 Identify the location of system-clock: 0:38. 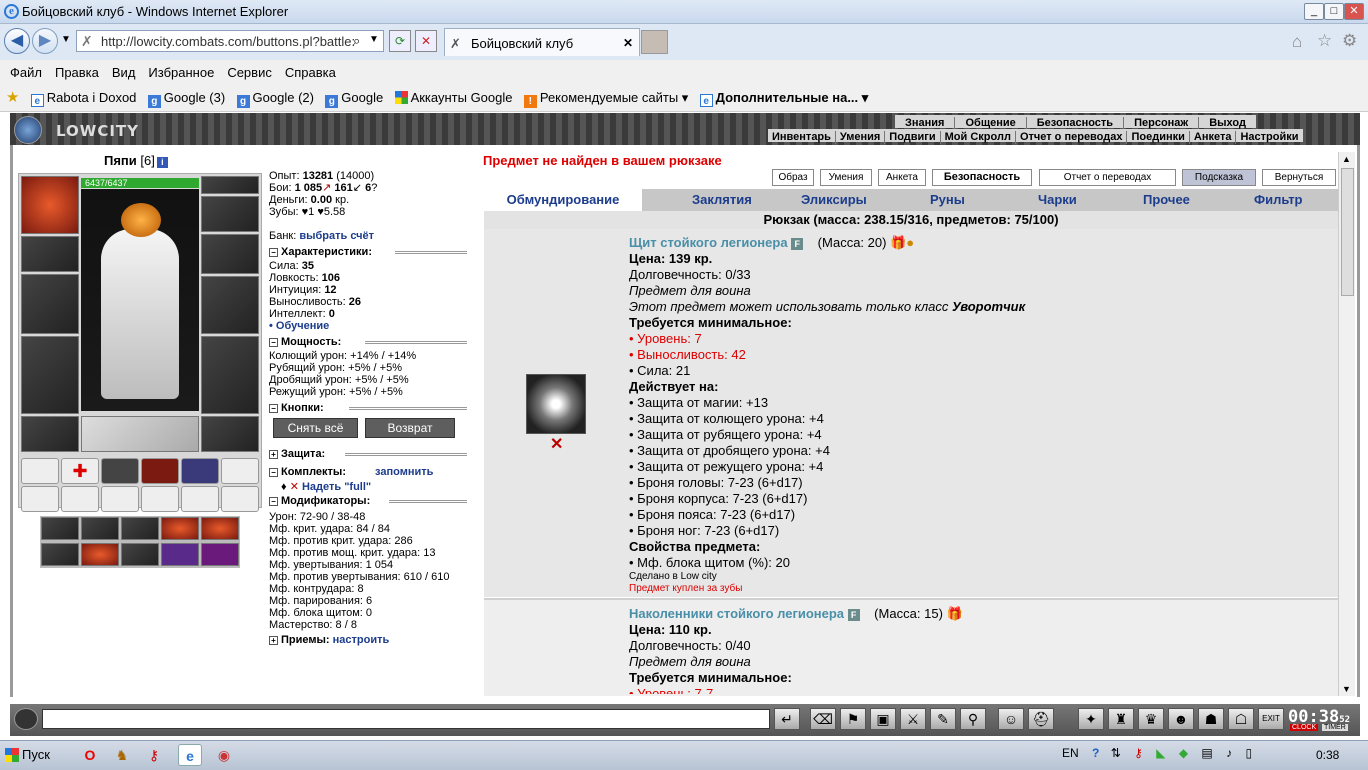
(1327, 755).